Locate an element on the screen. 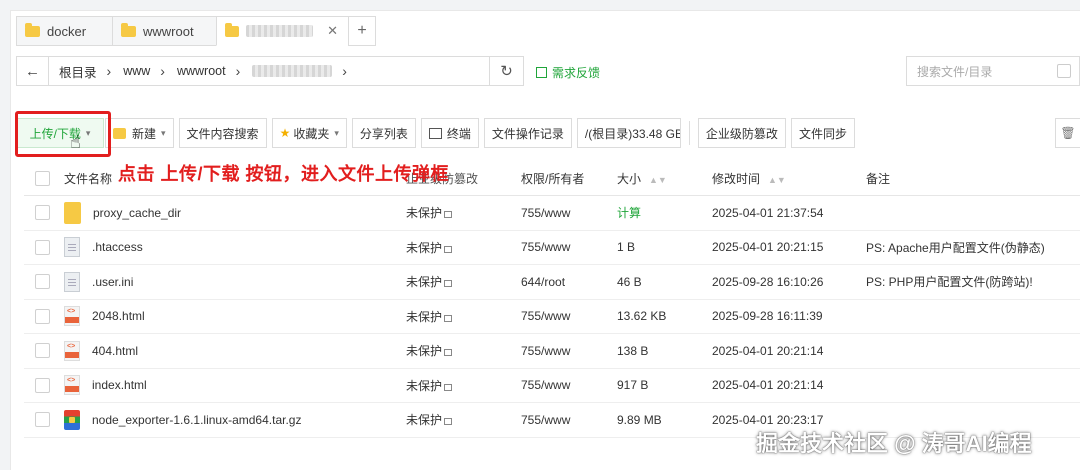 This screenshot has height=470, width=1080. file-sync-button: 文件同步 is located at coordinates (822, 133).